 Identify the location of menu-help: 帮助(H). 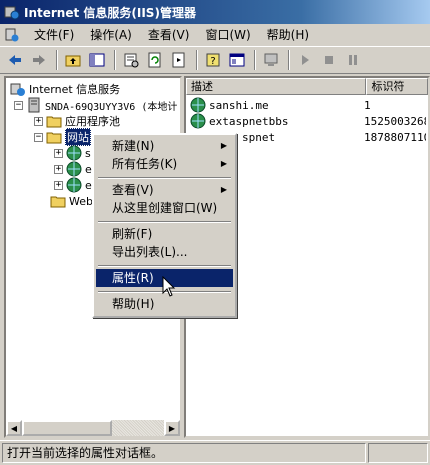
(288, 35).